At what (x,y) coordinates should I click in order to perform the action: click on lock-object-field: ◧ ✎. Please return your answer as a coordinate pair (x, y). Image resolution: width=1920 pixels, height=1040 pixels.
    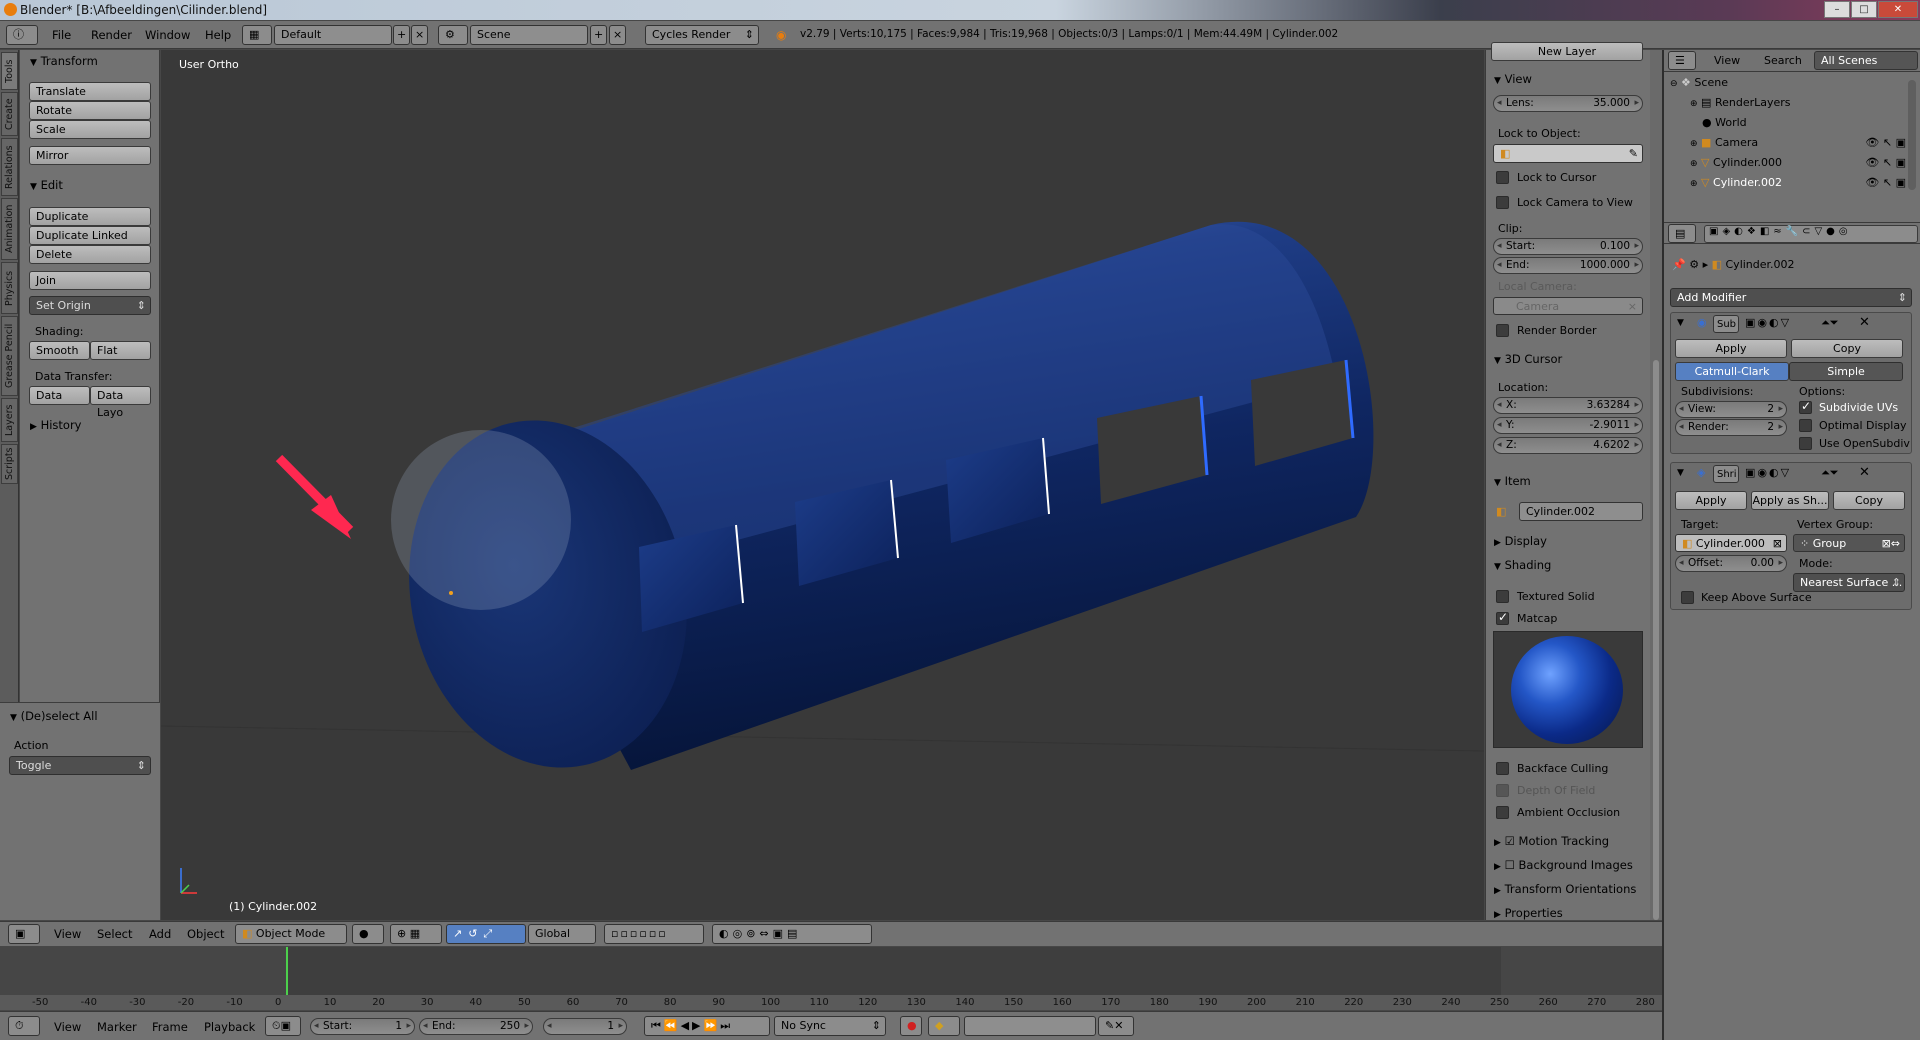
    Looking at the image, I should click on (1568, 153).